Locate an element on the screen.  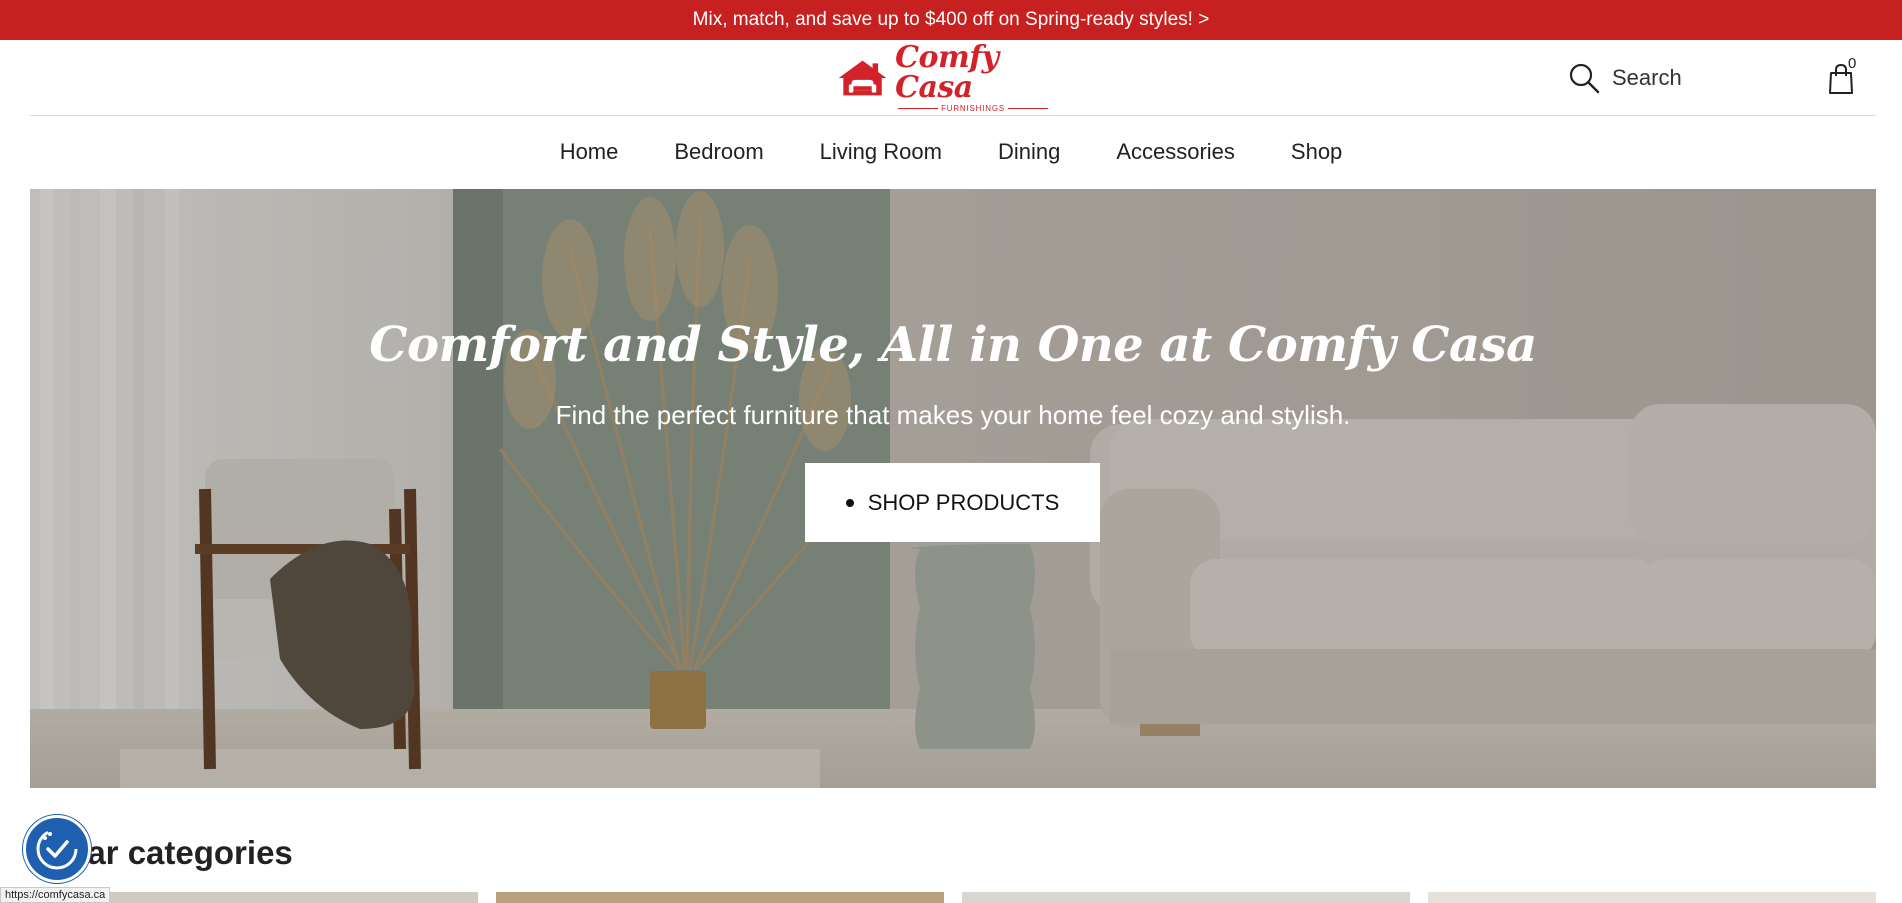
nav-item-shop: Shop is located at coordinates (1316, 152).